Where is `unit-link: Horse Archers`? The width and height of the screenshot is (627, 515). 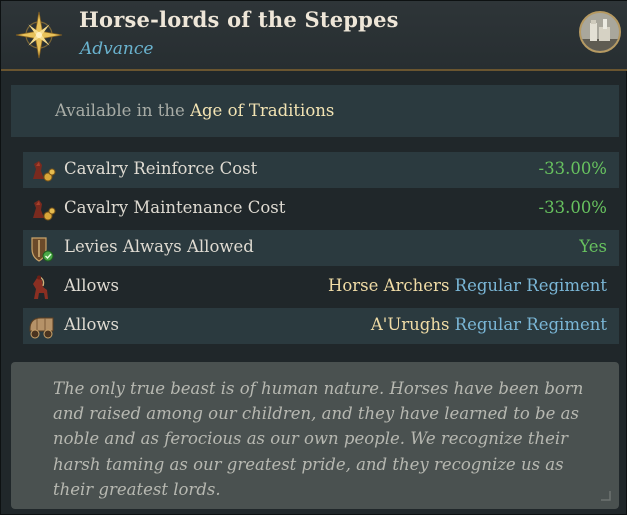 unit-link: Horse Archers is located at coordinates (388, 285).